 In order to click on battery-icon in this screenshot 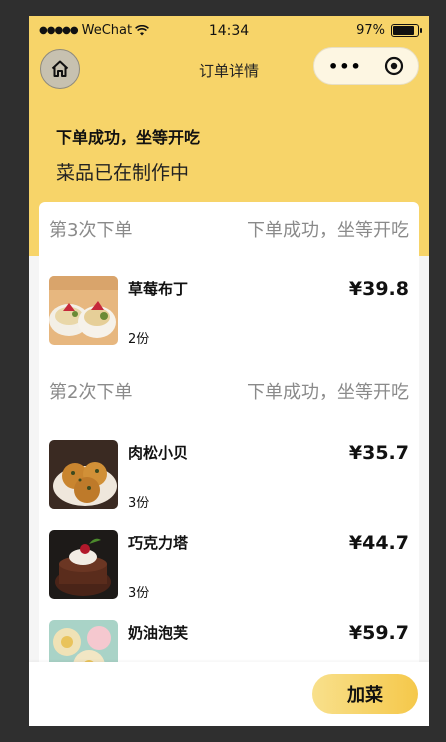, I will do `click(406, 30)`.